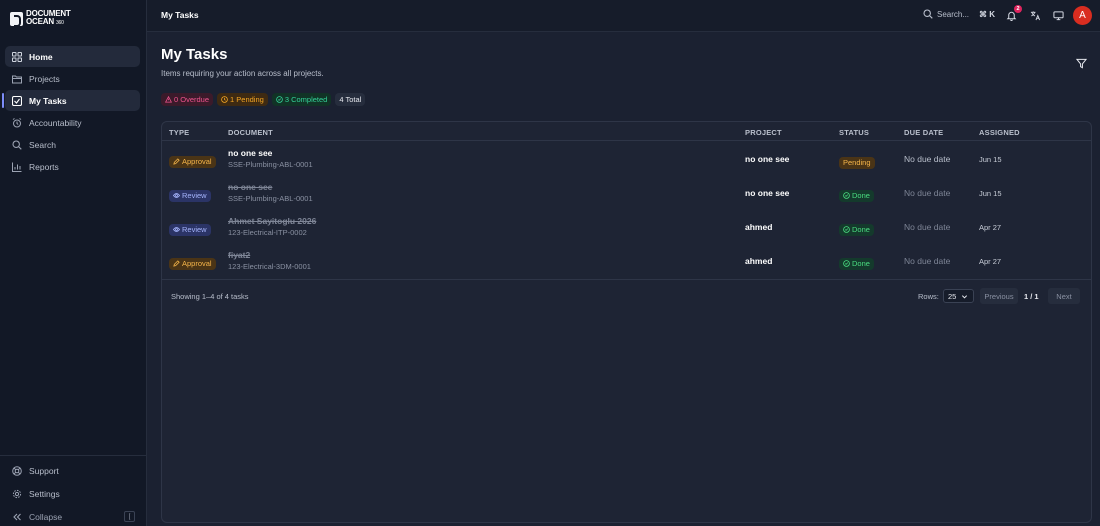 Image resolution: width=1100 pixels, height=526 pixels. What do you see at coordinates (999, 132) in the screenshot?
I see `column-header-assigned: ASSIGNED` at bounding box center [999, 132].